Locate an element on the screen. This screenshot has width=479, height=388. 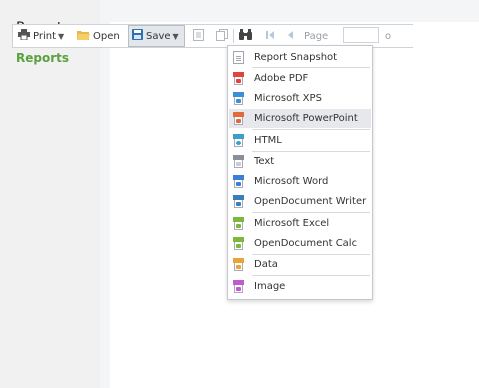
menu-item-label: HTML is located at coordinates (268, 140).